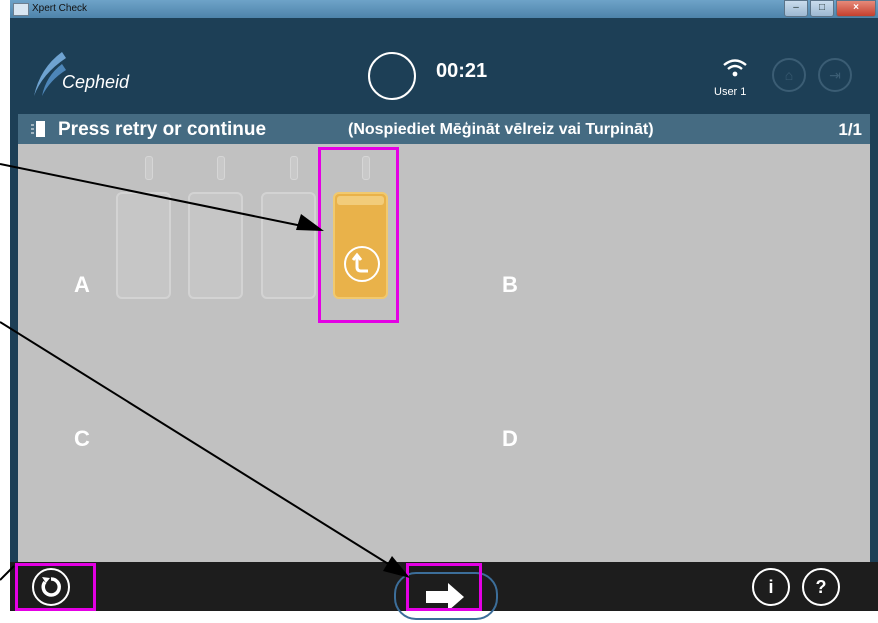 The width and height of the screenshot is (878, 623). Describe the element at coordinates (510, 284) in the screenshot. I see `module-label-b: B` at that location.